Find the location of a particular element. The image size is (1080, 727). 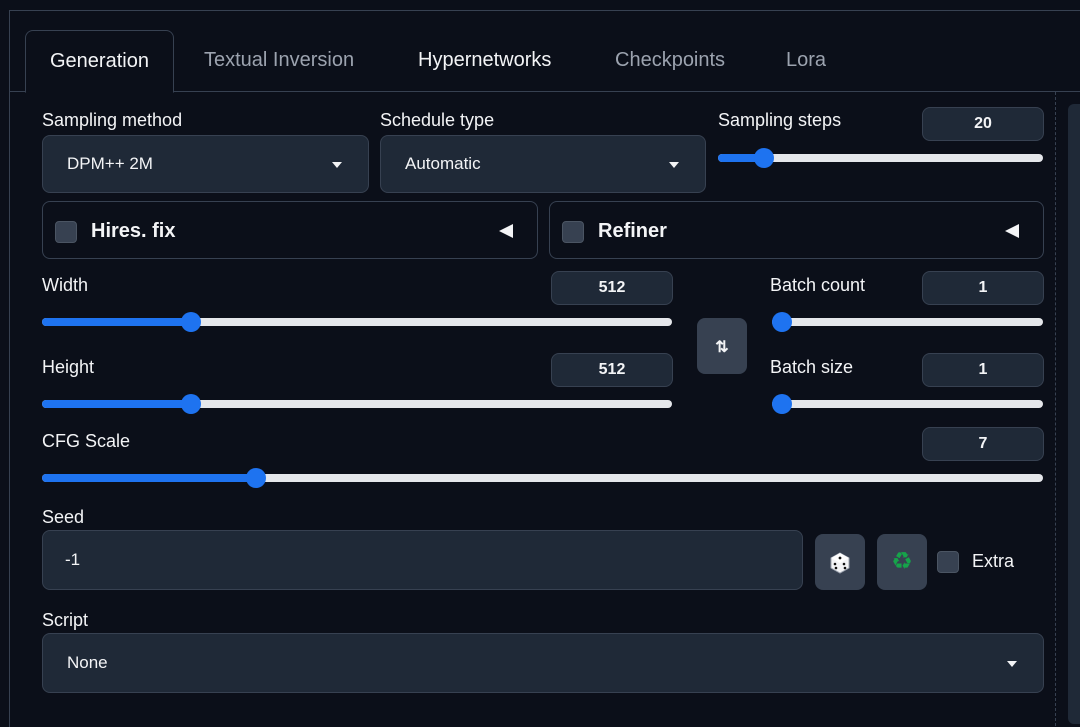

right-panel-edge is located at coordinates (1067, 409).